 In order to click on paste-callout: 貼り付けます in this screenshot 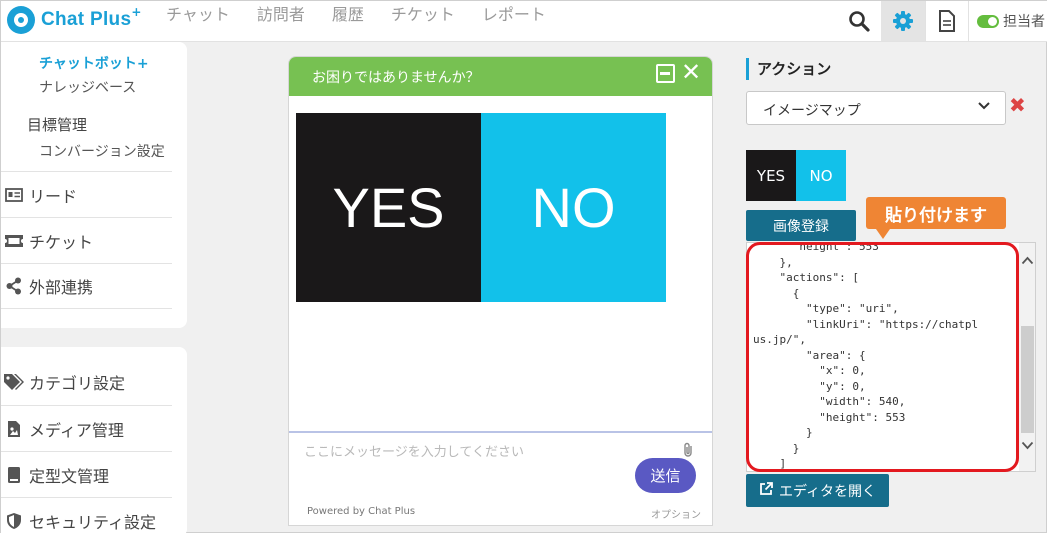, I will do `click(936, 218)`.